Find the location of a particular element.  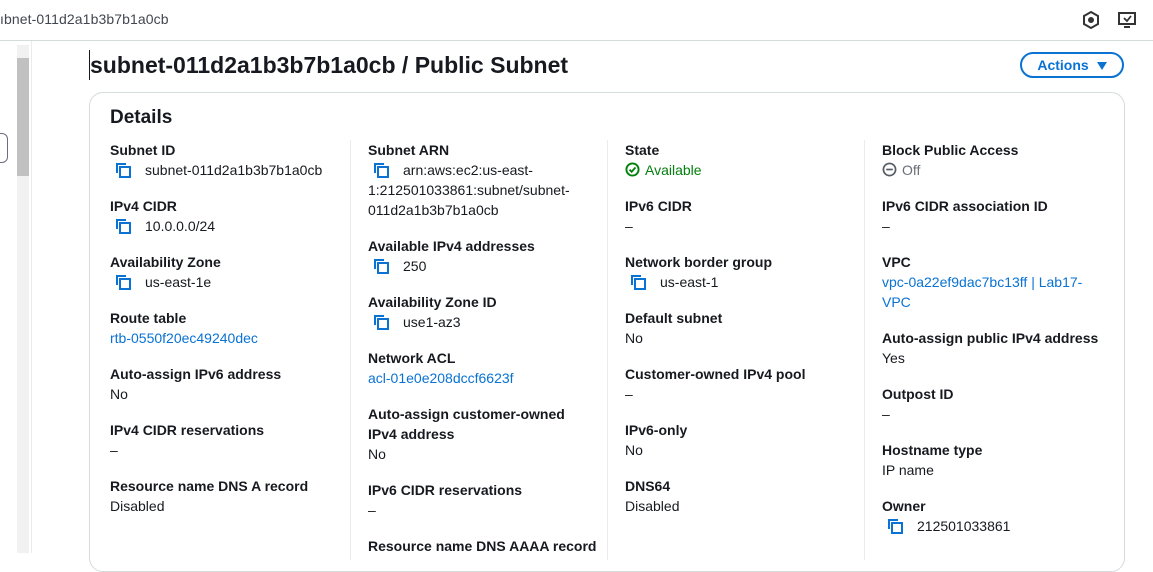

field-label: Network border group is located at coordinates (699, 262).